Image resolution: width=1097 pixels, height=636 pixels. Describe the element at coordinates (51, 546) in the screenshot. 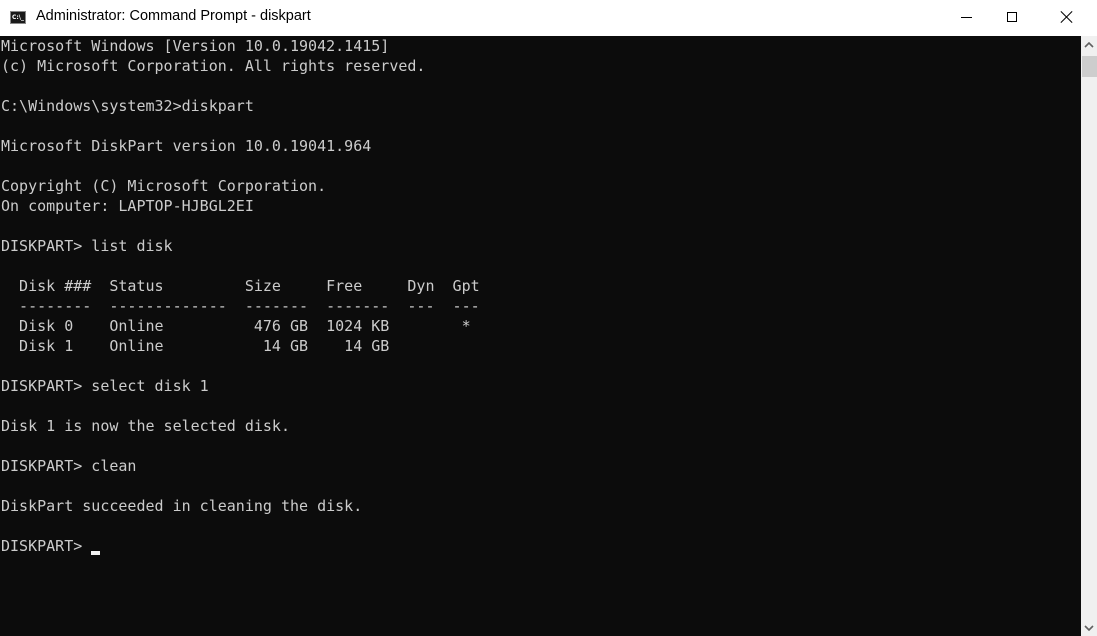

I see `console-line: DISKPART>` at that location.